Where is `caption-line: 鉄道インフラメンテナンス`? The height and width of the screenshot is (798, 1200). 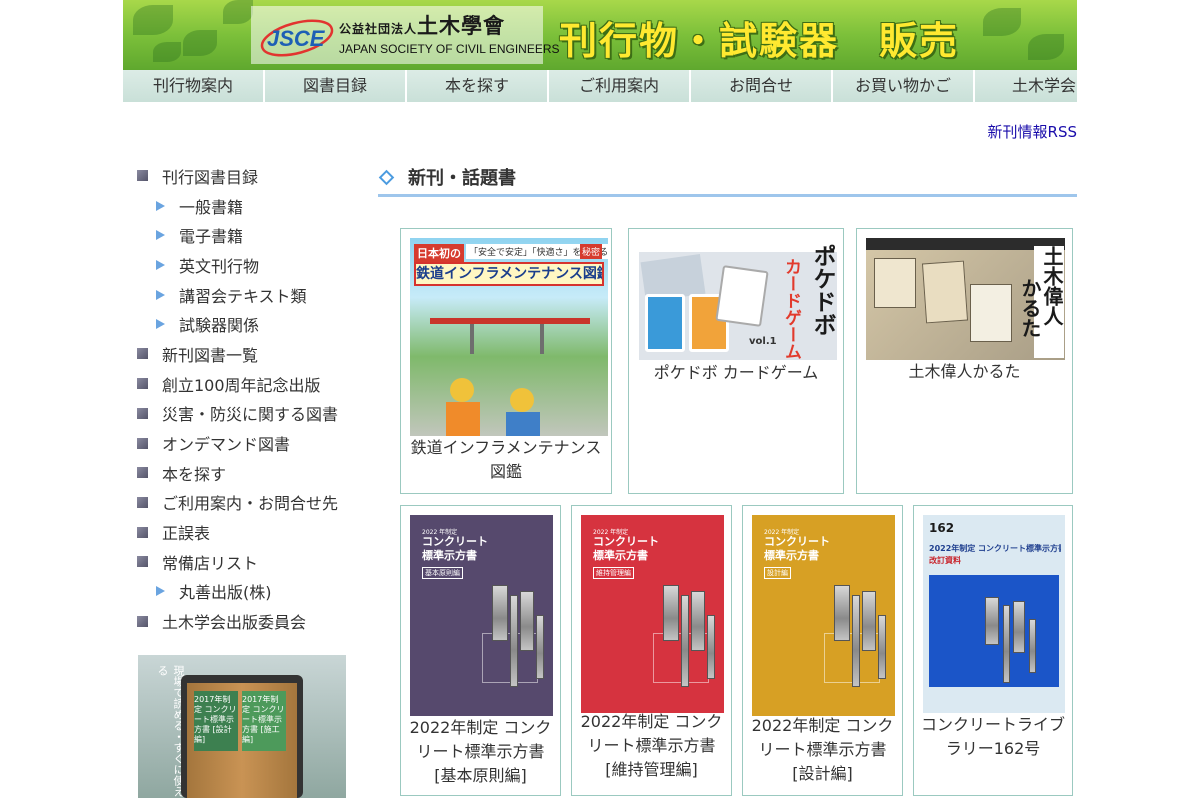 caption-line: 鉄道インフラメンテナンス is located at coordinates (506, 447).